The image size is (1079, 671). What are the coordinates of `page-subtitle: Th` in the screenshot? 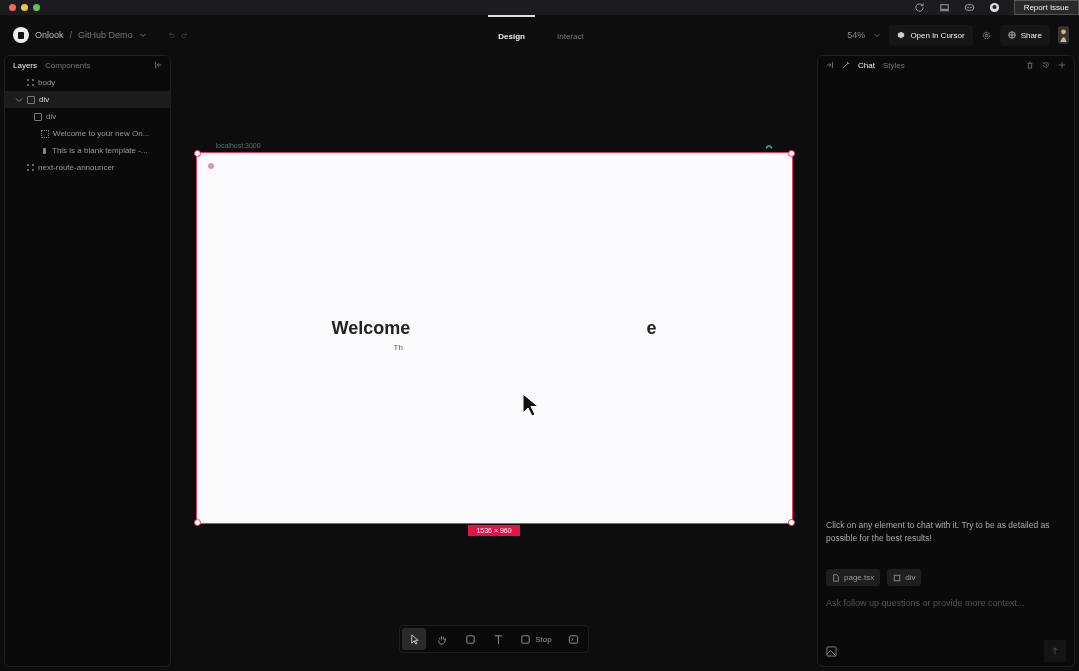 It's located at (398, 347).